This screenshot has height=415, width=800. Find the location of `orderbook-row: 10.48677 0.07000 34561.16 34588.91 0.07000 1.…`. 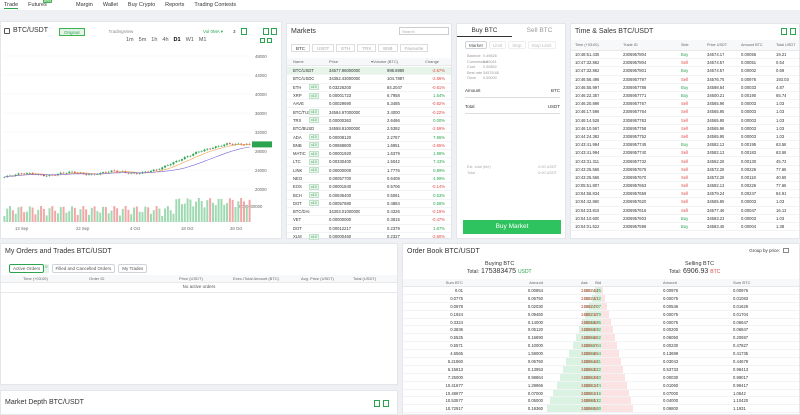

orderbook-row: 10.48677 0.07000 34561.16 34588.91 0.07000 1.… is located at coordinates (601, 393).